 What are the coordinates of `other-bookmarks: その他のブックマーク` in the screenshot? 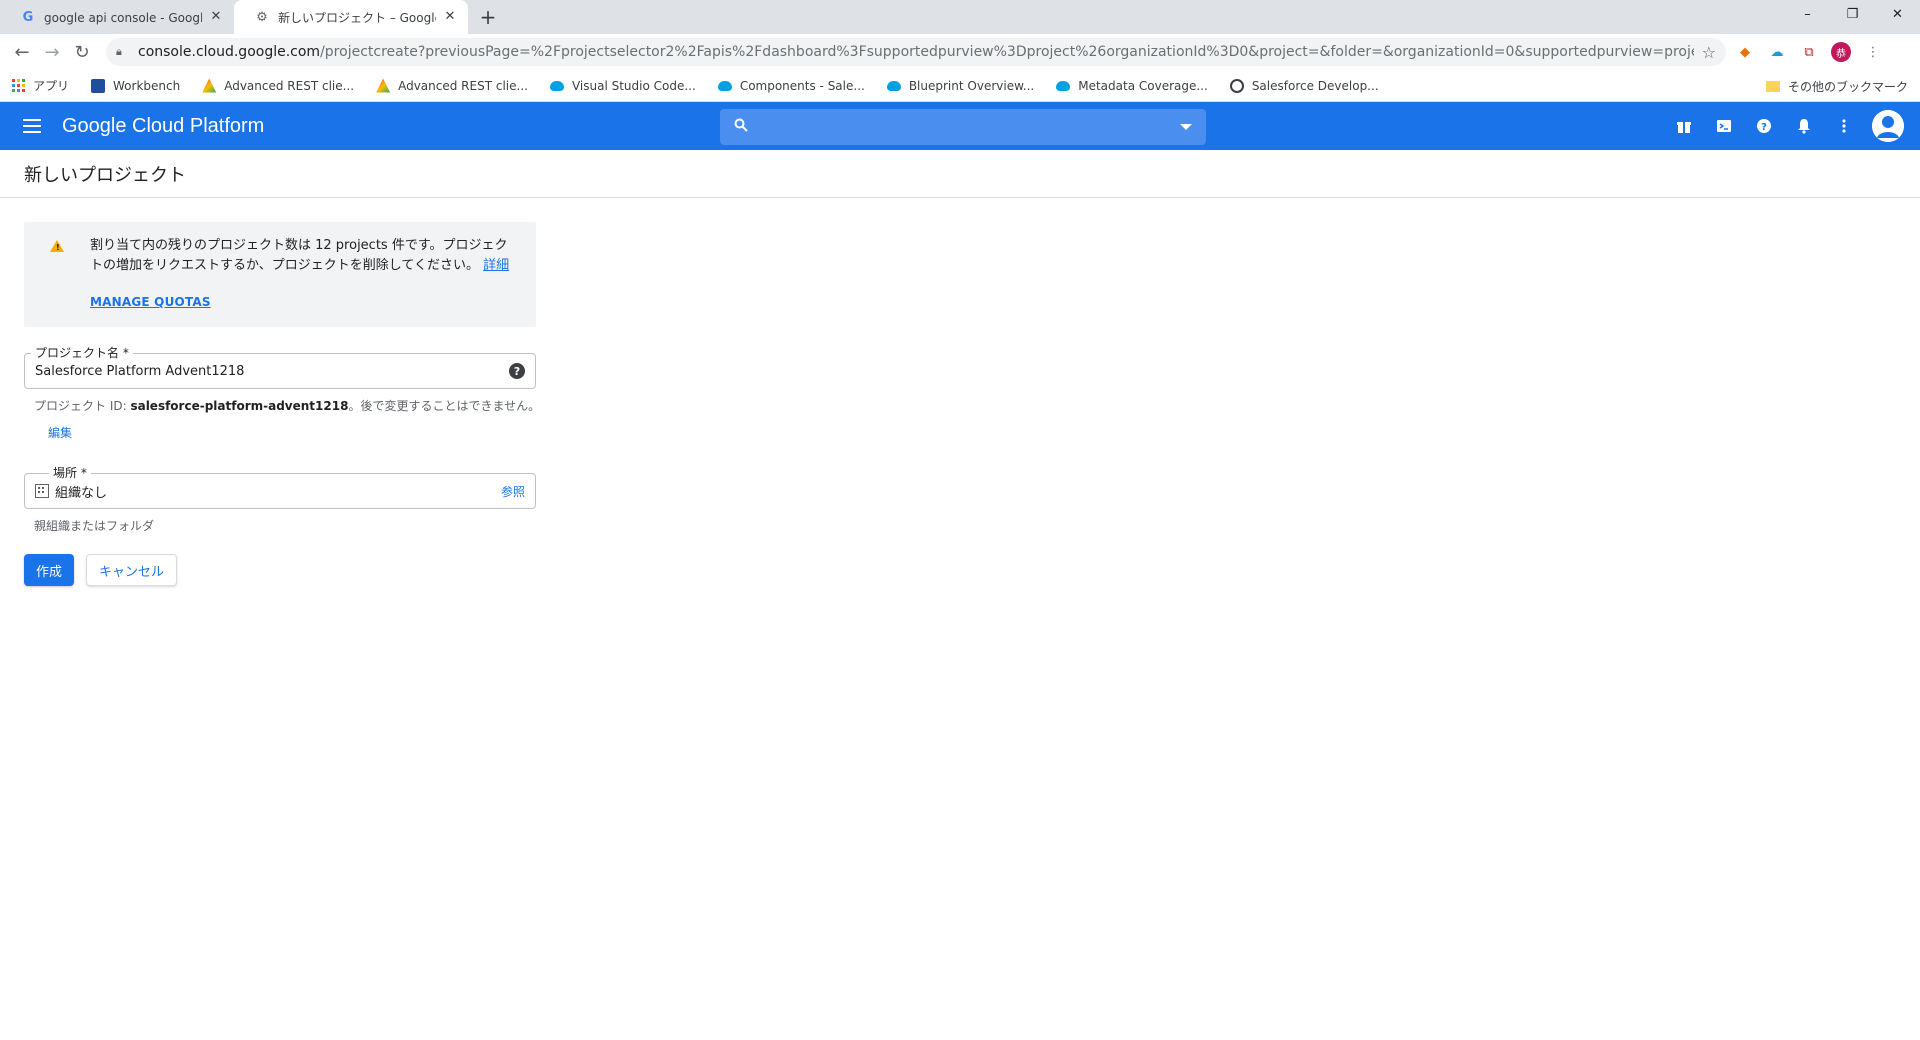 It's located at (1836, 86).